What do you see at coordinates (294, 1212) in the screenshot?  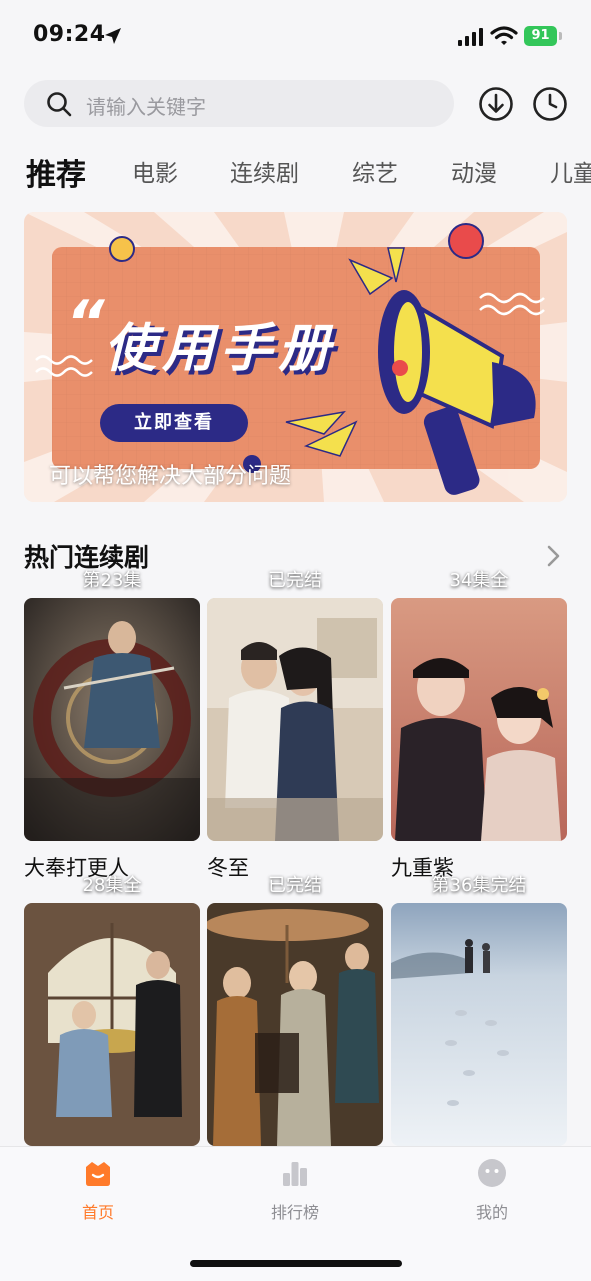 I see `nav-ranking-label: 排行榜` at bounding box center [294, 1212].